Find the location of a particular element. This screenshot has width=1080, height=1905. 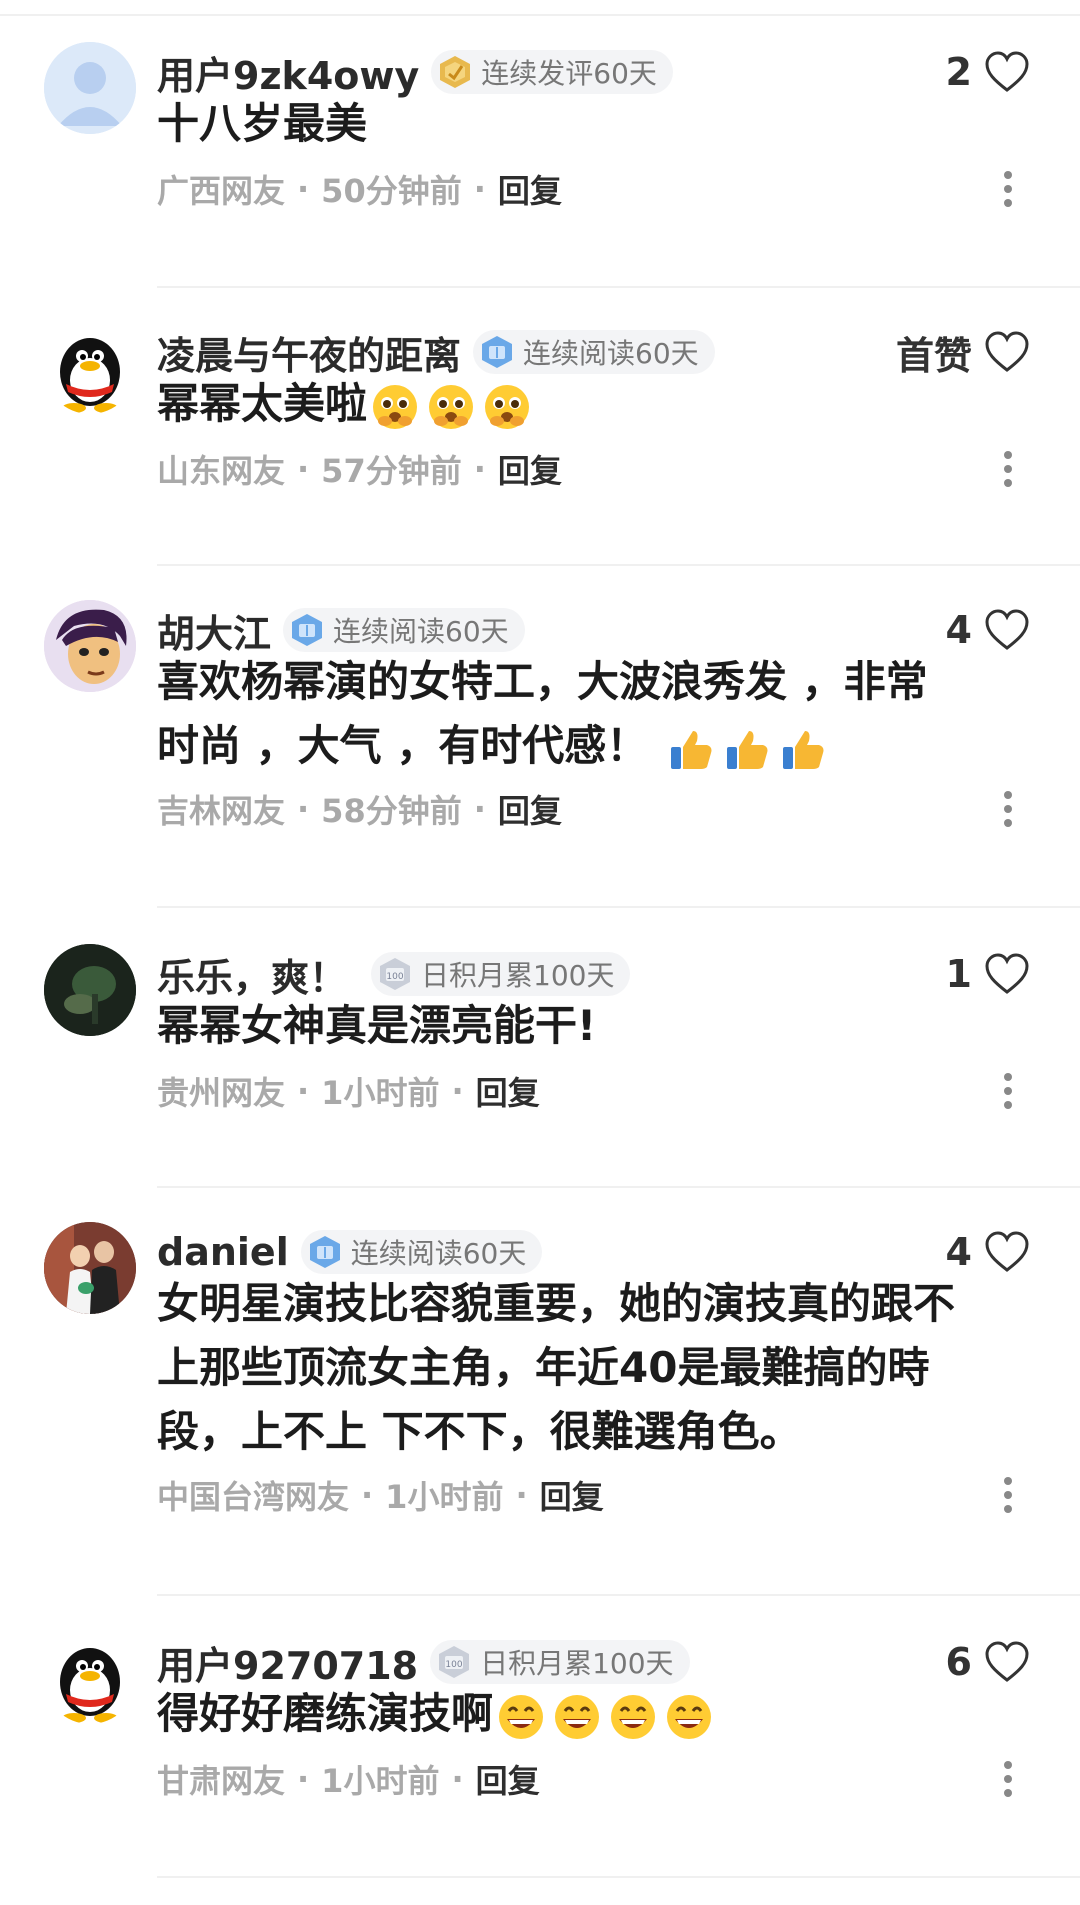

like-count: 6 is located at coordinates (958, 1662).